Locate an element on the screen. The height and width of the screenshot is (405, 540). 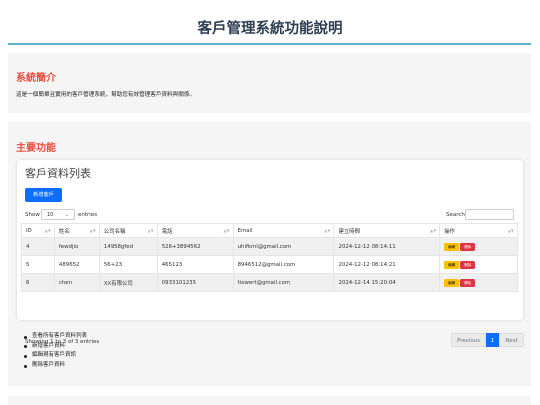
show-label: Show is located at coordinates (32, 215).